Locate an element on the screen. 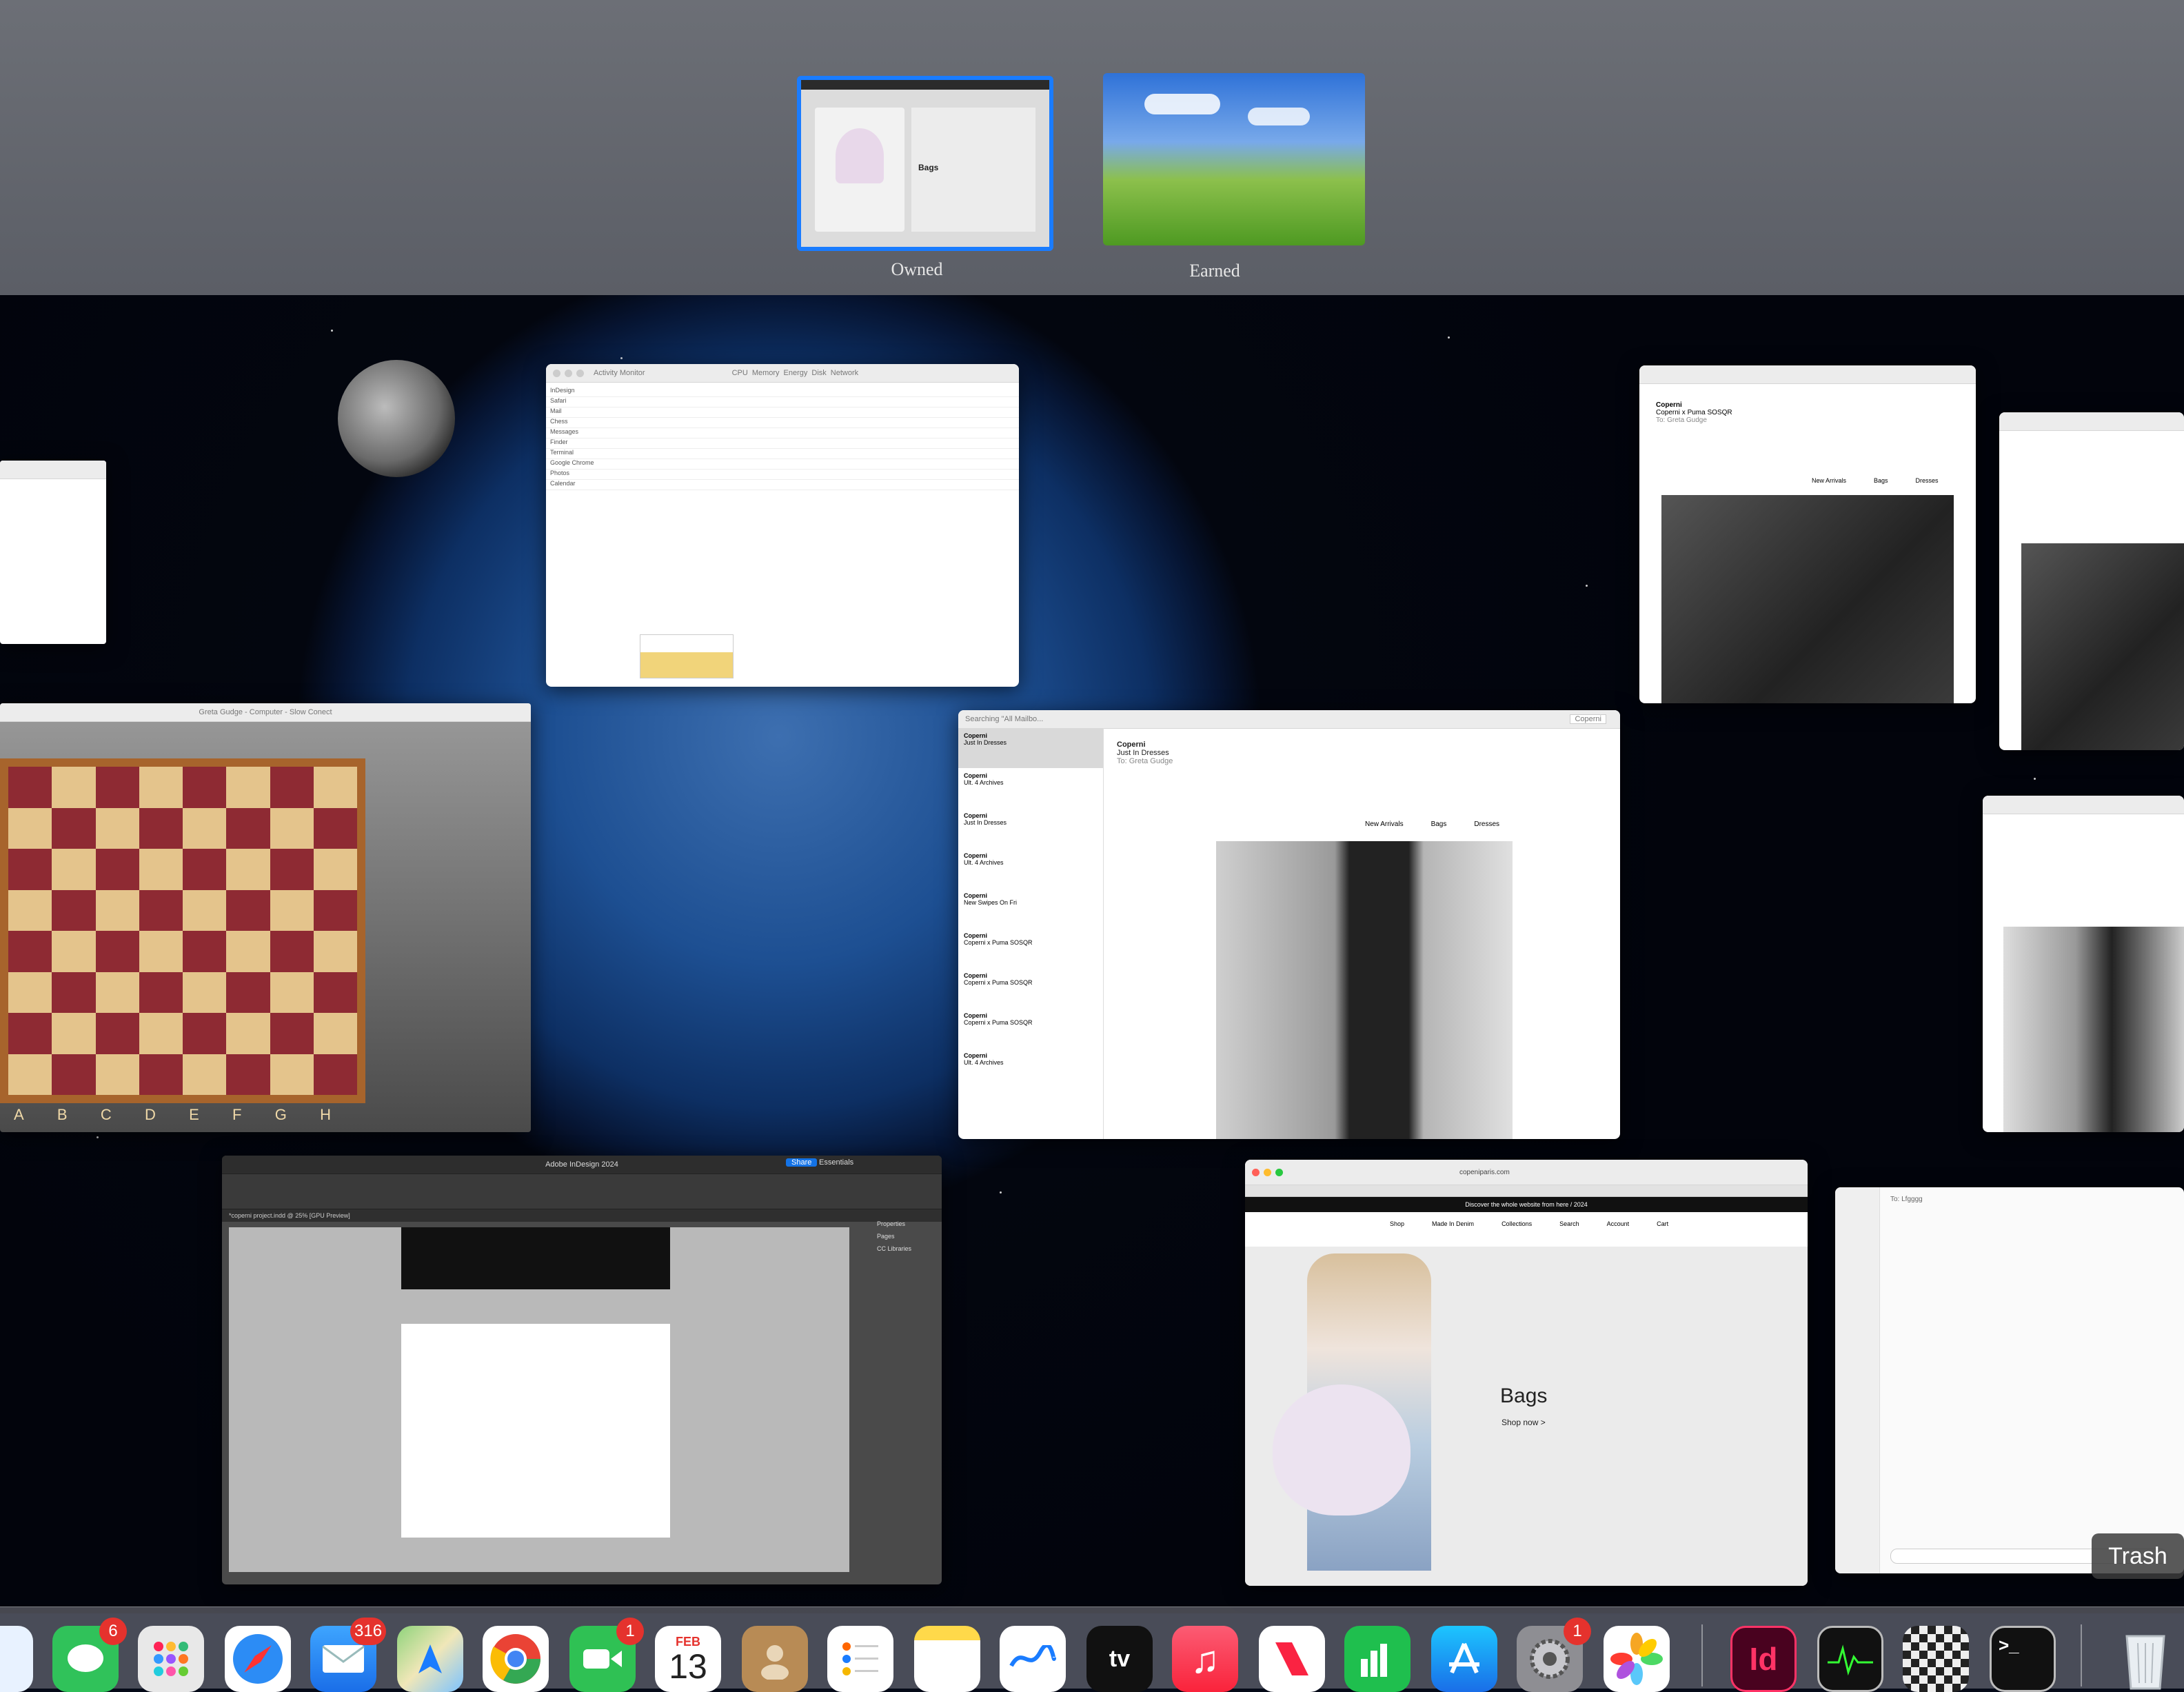 Image resolution: width=2184 pixels, height=1692 pixels. apple-tv-label: tv is located at coordinates (1120, 1658).